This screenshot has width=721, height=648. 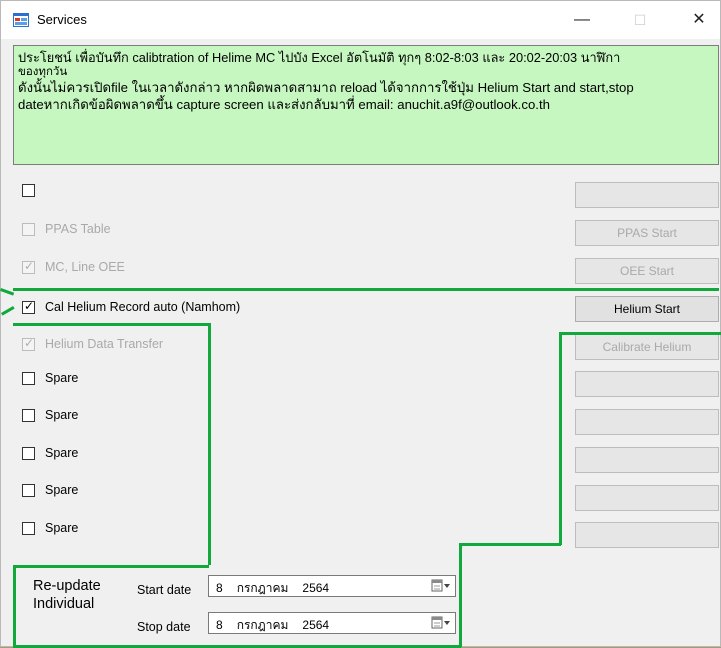 I want to click on close-button: ✕, so click(x=699, y=20).